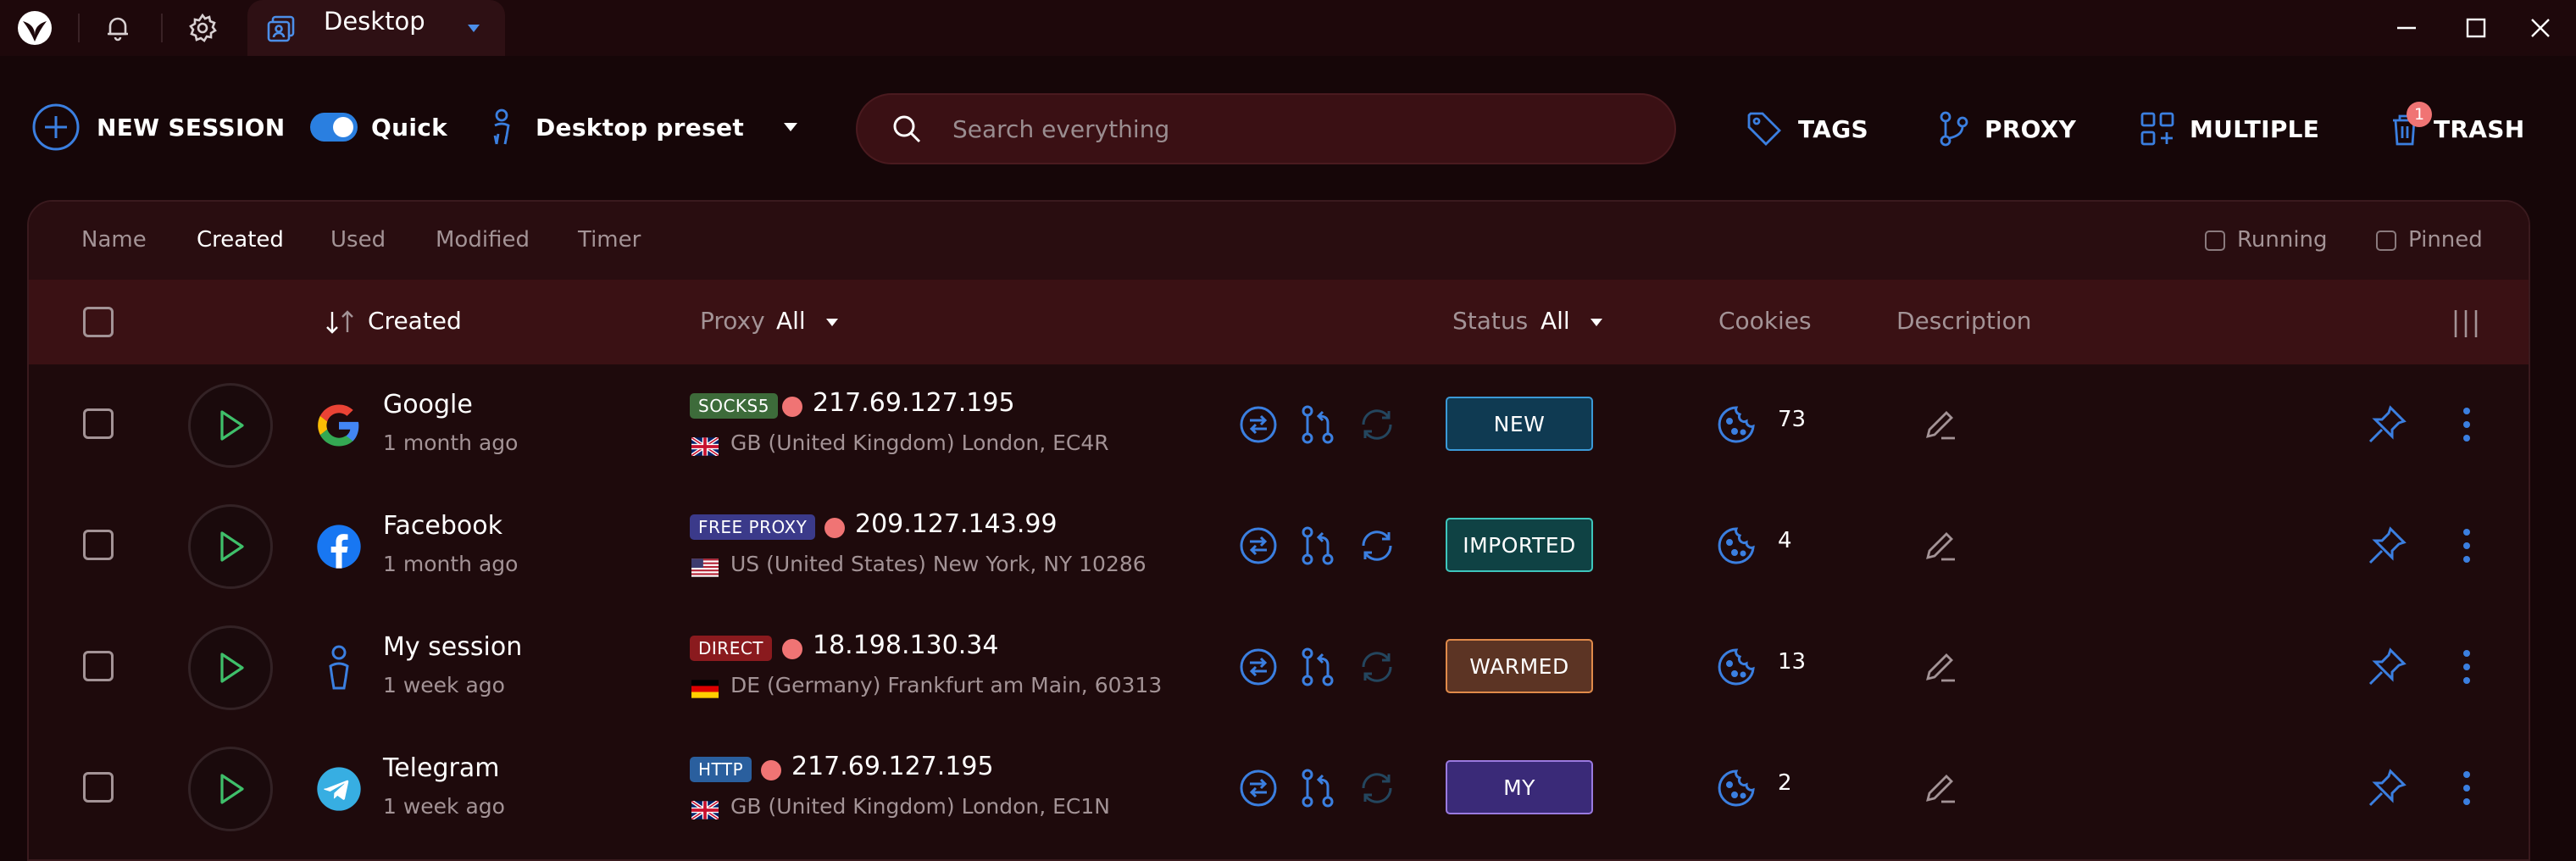  Describe the element at coordinates (705, 568) in the screenshot. I see `us-flag` at that location.